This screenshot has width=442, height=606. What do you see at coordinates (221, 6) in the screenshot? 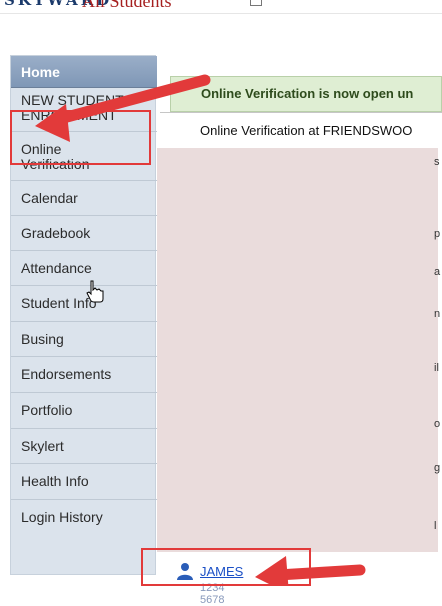
I see `brand-bar: SKYWARD All Students` at bounding box center [221, 6].